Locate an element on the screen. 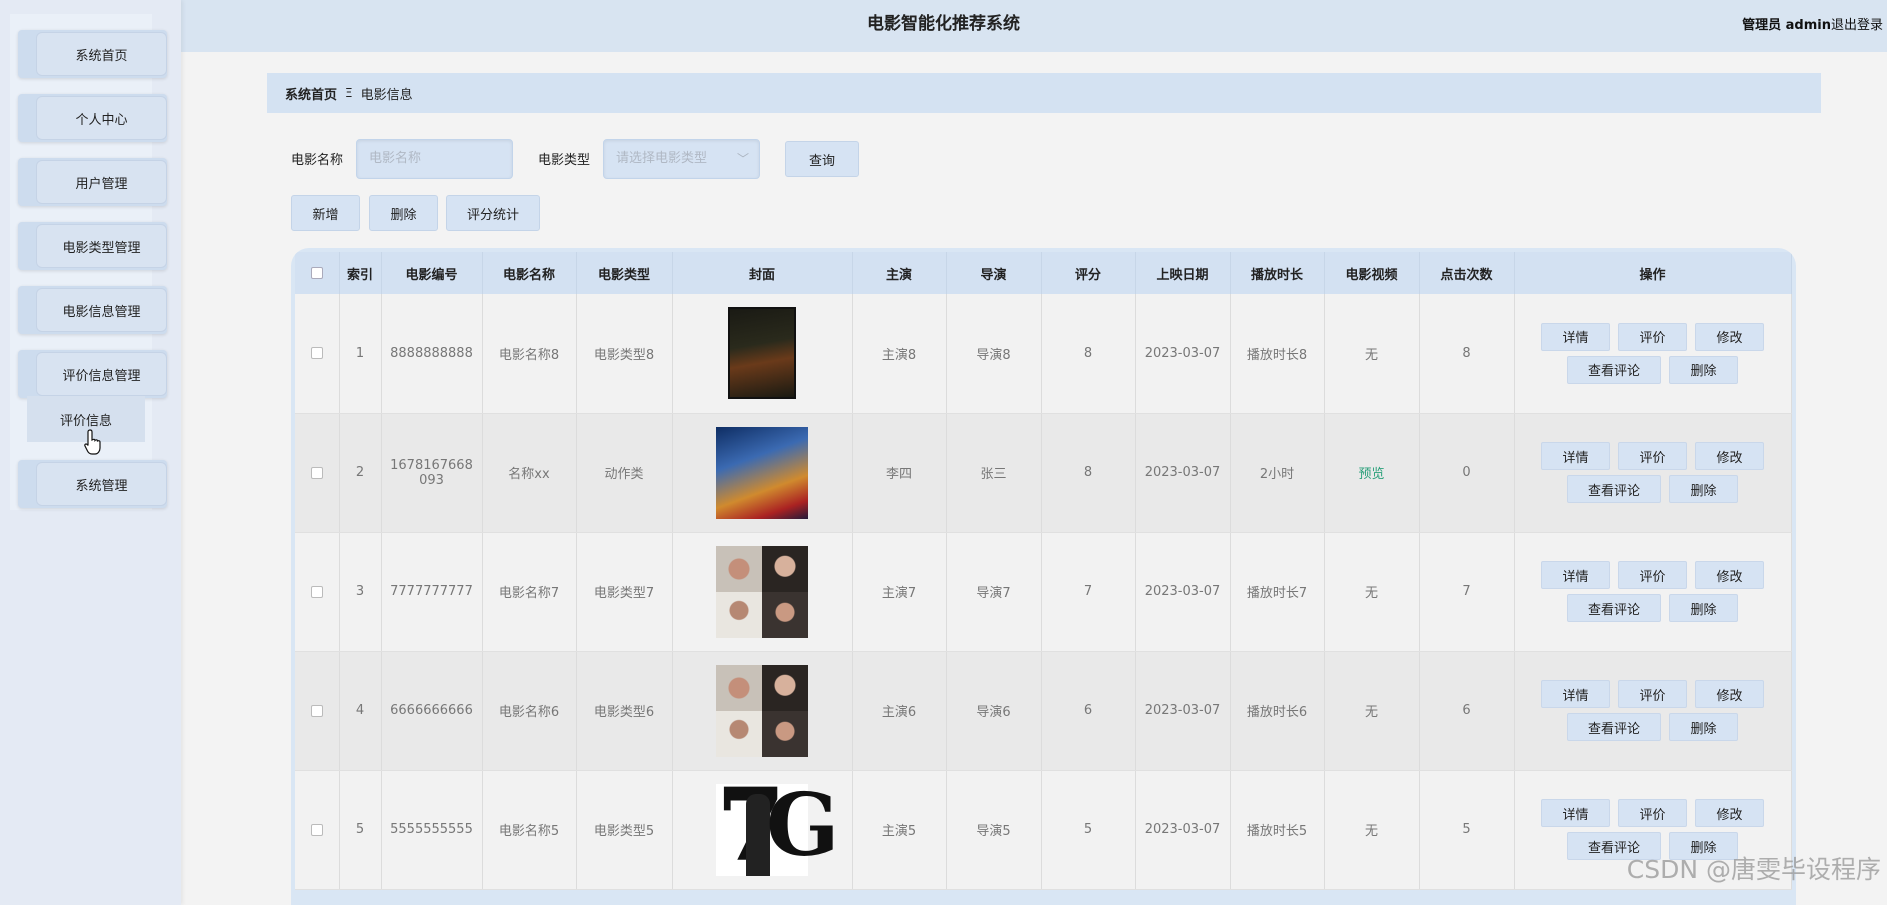  movie-type-label: 电影类型 is located at coordinates (564, 160).